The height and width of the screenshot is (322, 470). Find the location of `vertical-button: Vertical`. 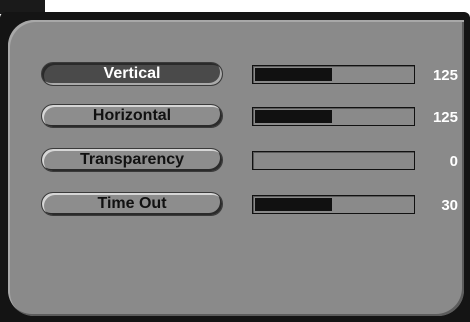

vertical-button: Vertical is located at coordinates (132, 74).